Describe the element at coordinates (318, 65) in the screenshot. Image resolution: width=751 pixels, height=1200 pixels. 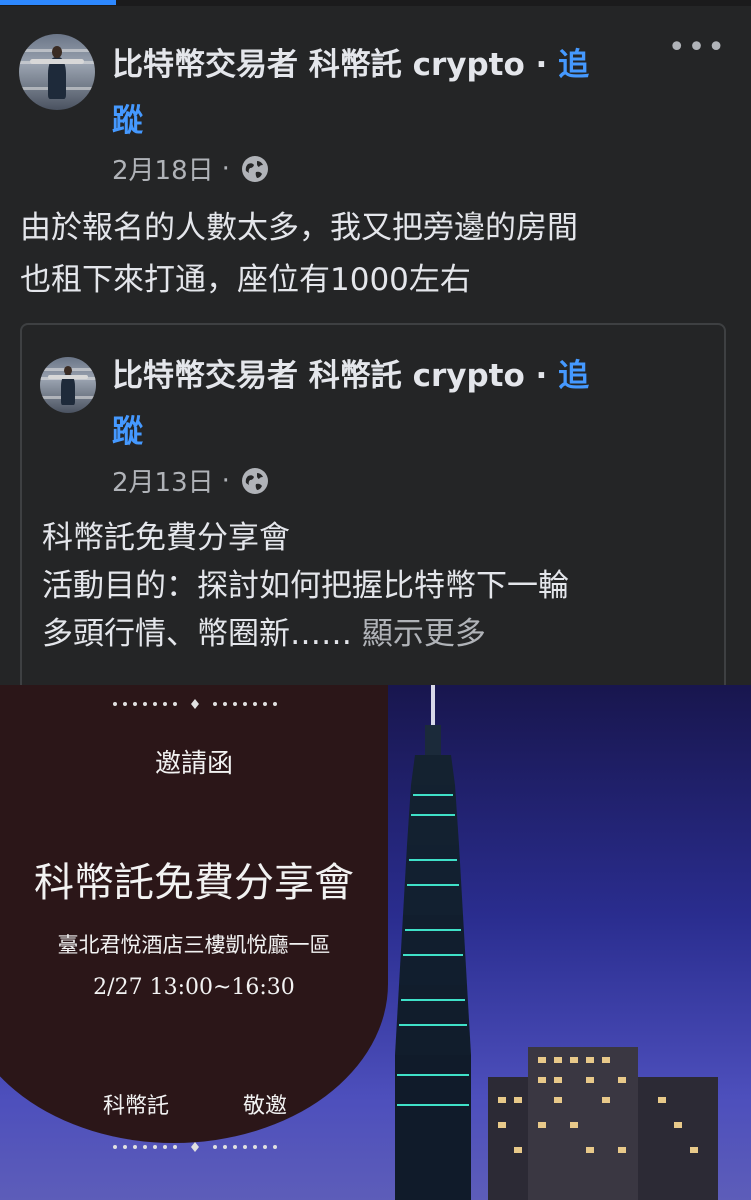
I see `author-name: 比特幣交易者 科幣託 crypto` at that location.